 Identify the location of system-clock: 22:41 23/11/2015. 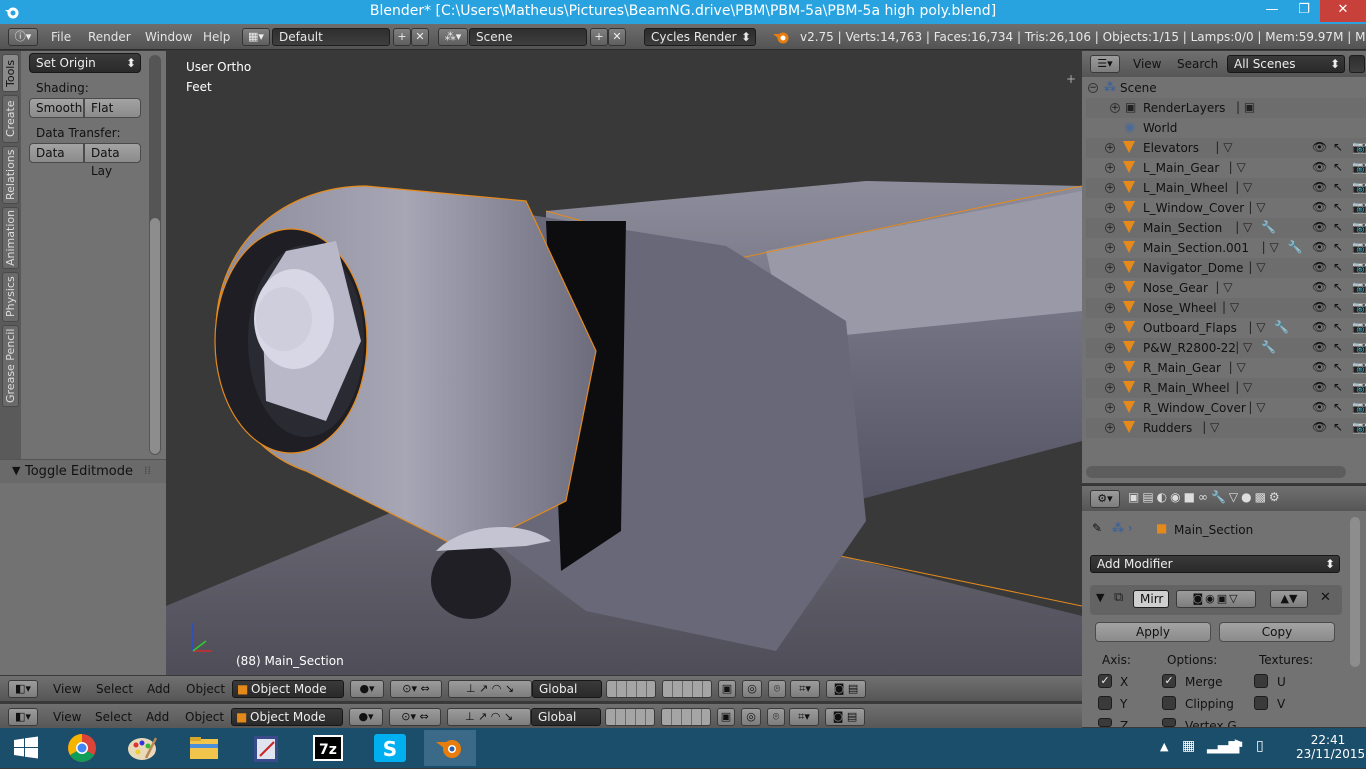
(1330, 747).